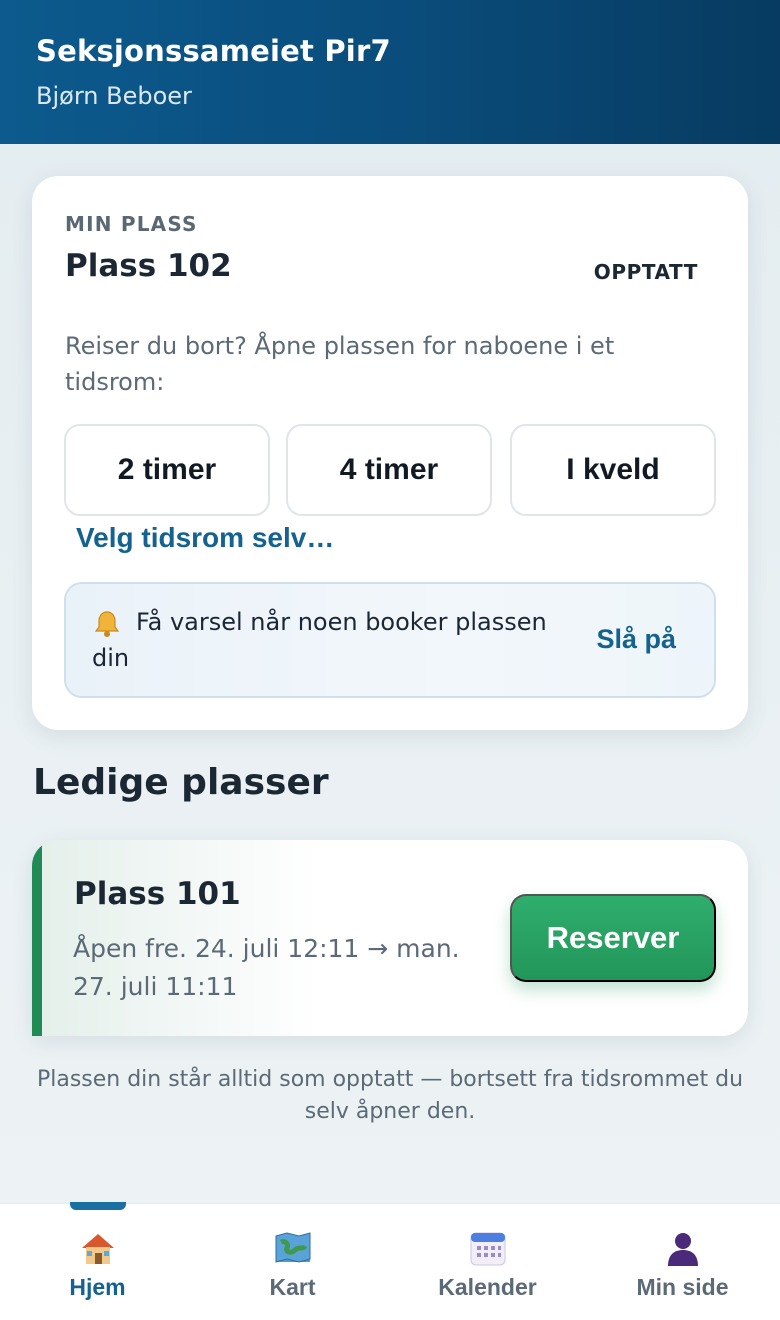  Describe the element at coordinates (181, 782) in the screenshot. I see `available-spots-heading: Ledige plasser` at that location.